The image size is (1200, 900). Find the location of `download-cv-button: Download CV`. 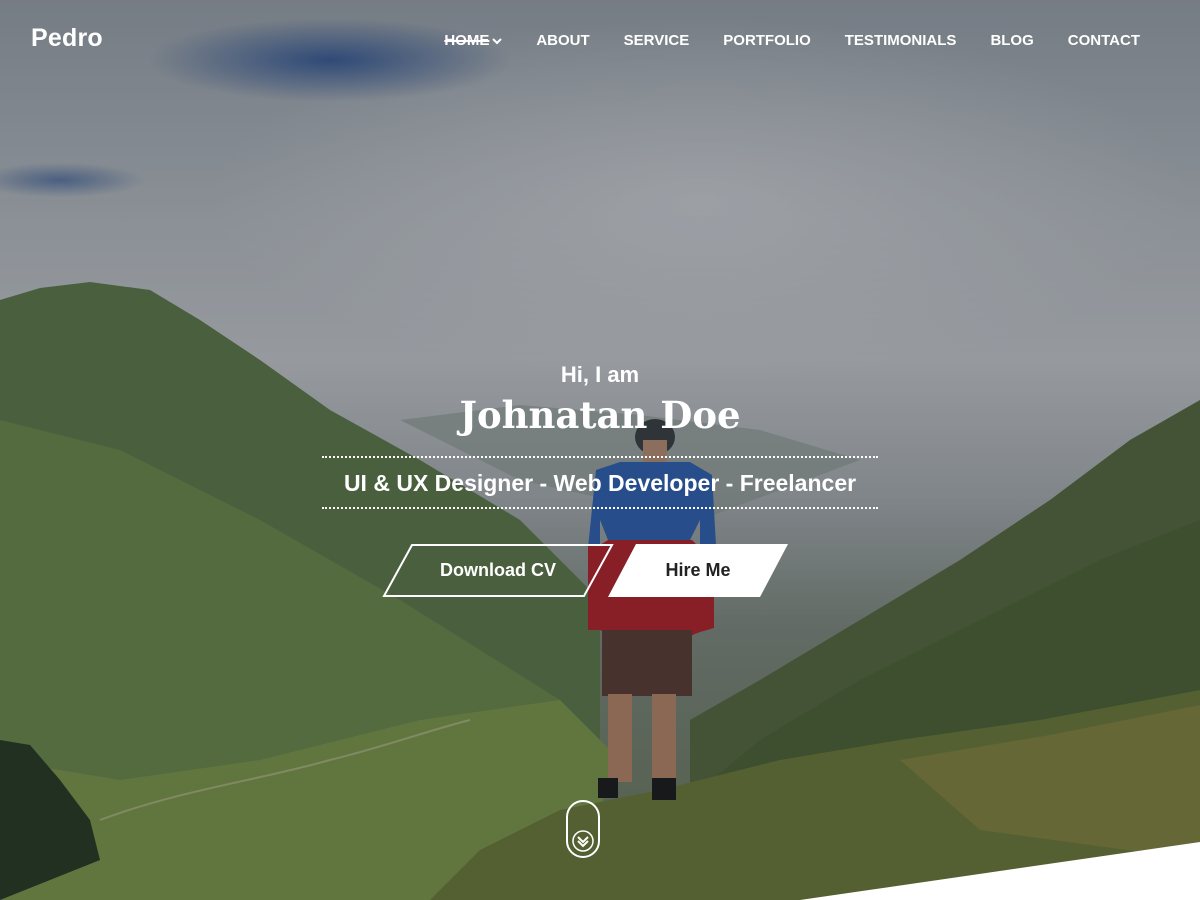

download-cv-button: Download CV is located at coordinates (498, 570).